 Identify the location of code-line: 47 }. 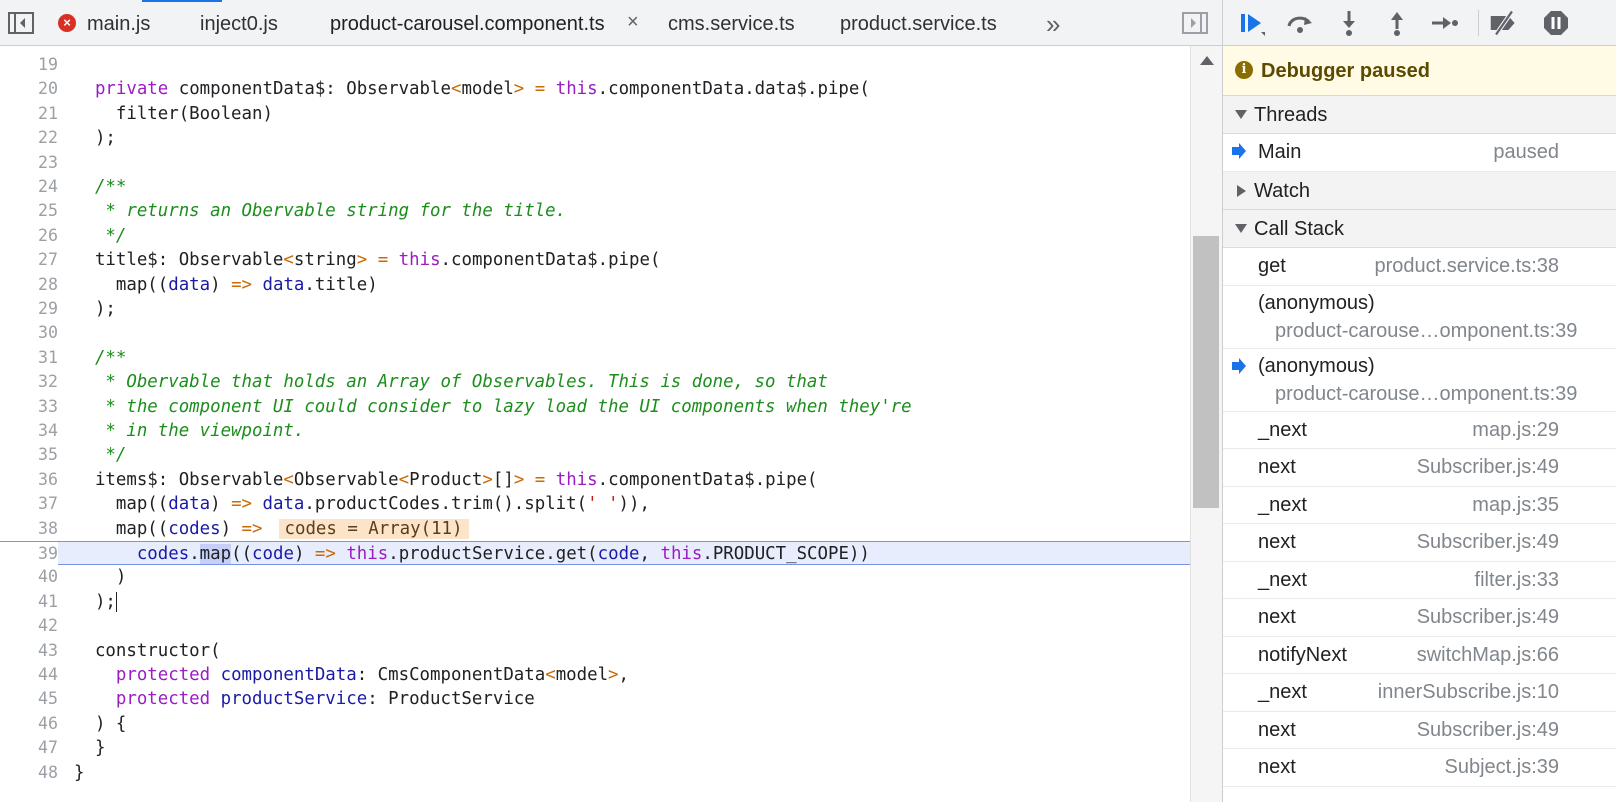
(595, 748).